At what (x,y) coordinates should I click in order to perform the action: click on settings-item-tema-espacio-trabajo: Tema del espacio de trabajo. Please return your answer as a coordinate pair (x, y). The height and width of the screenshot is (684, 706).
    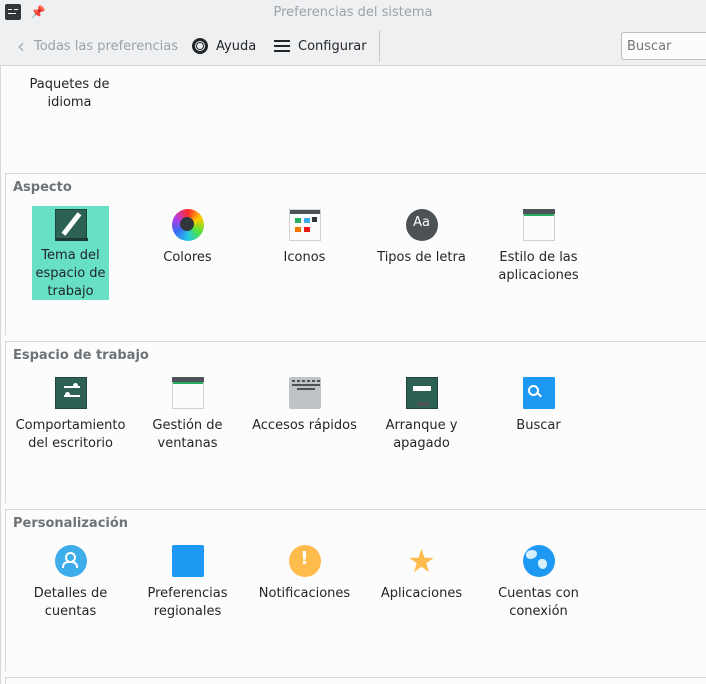
    Looking at the image, I should click on (70, 253).